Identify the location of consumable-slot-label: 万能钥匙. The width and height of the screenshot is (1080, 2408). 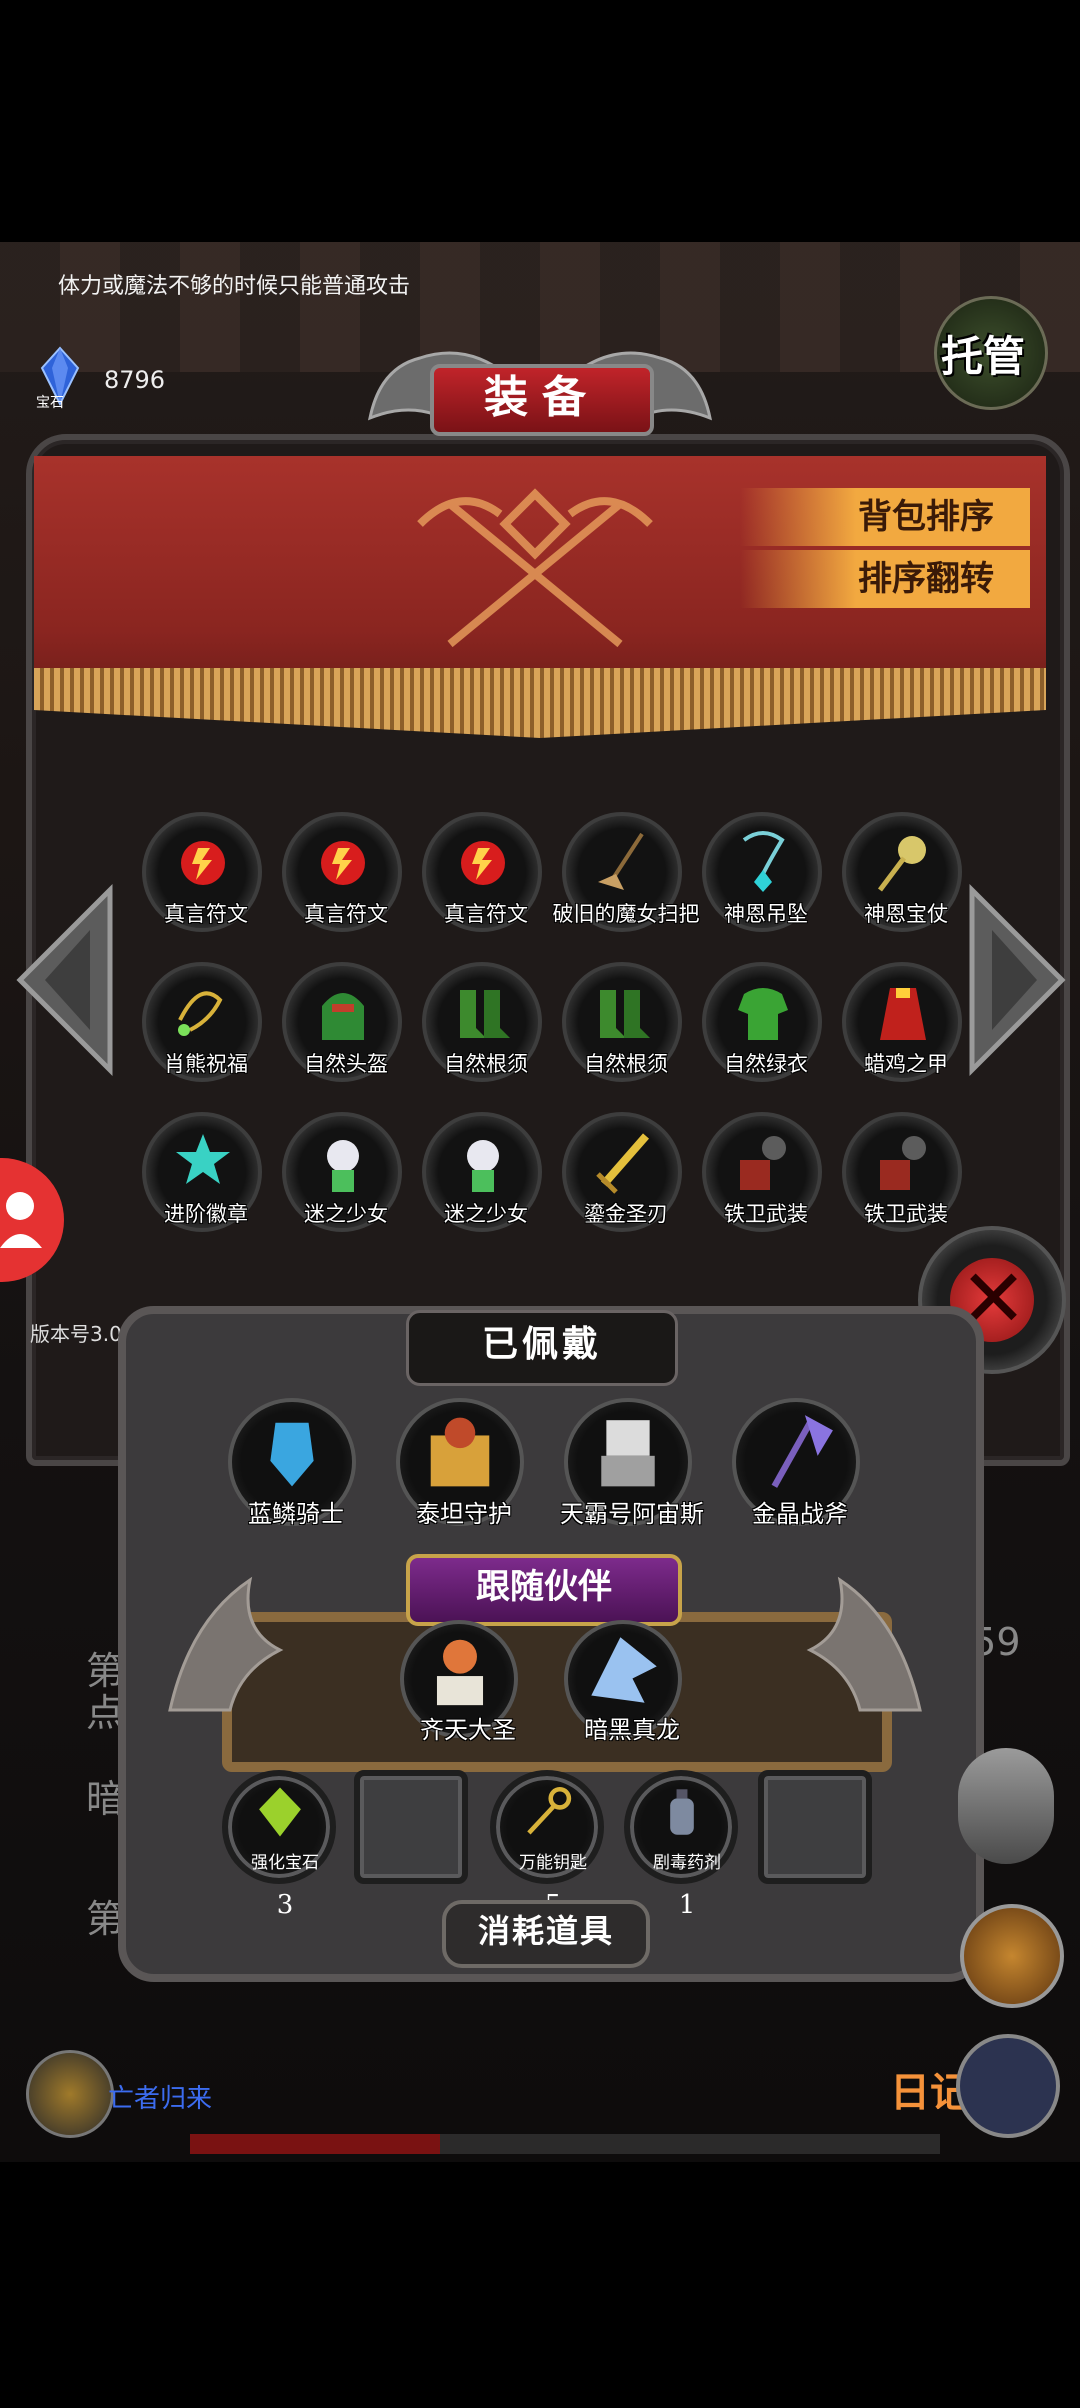
(553, 1863).